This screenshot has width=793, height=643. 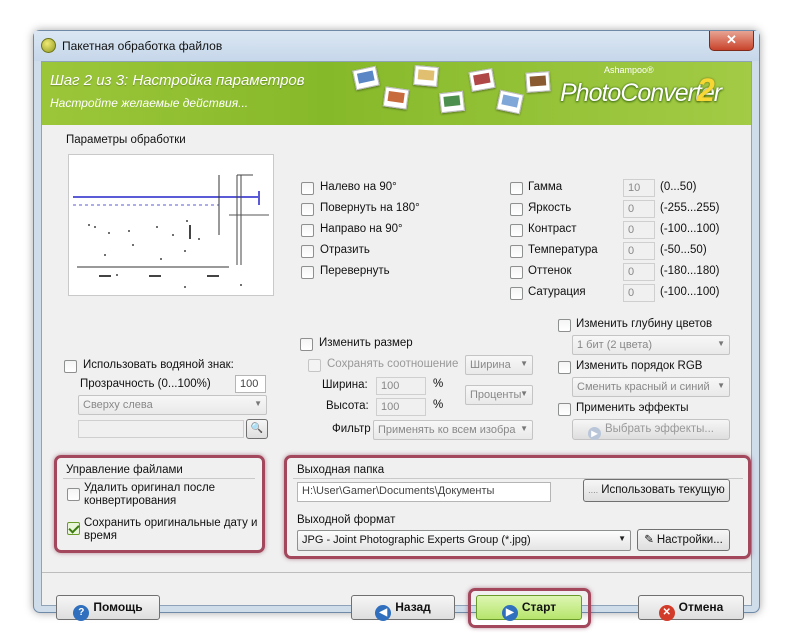 I want to click on filter-value: Применять ко всем изобра, so click(x=447, y=430).